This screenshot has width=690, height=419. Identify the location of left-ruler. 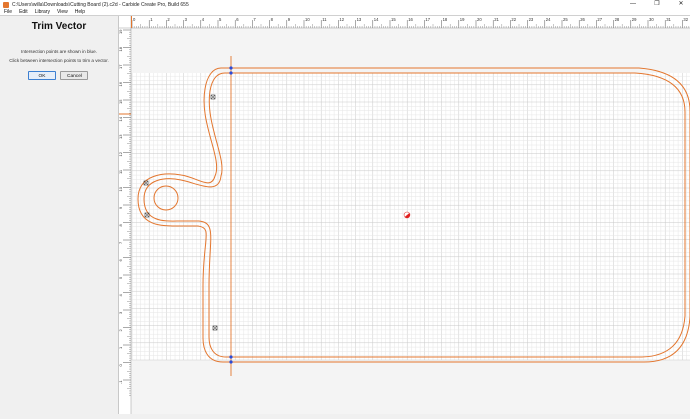
(125, 215).